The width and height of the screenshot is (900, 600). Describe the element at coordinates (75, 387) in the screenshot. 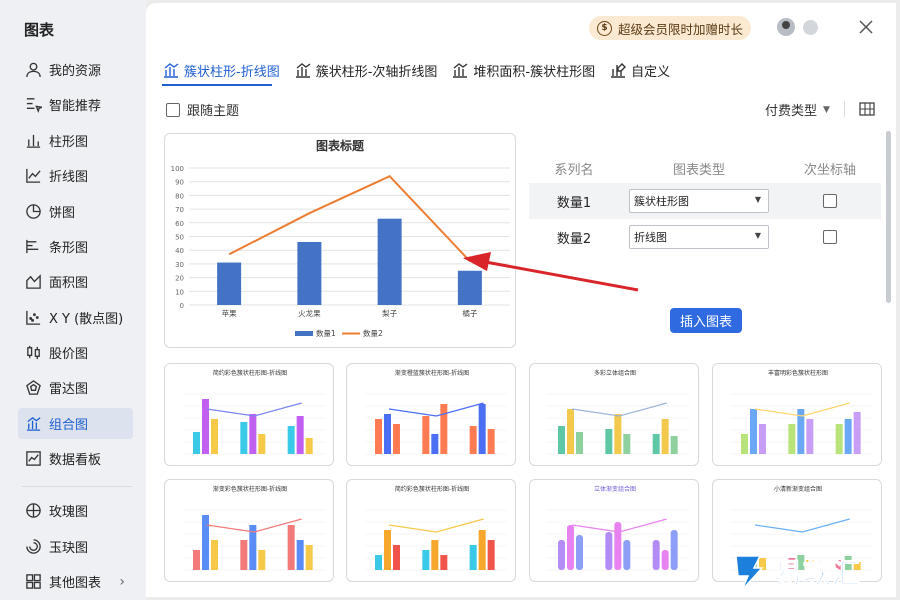

I see `sidebar-item-radar-chart: 雷达图` at that location.